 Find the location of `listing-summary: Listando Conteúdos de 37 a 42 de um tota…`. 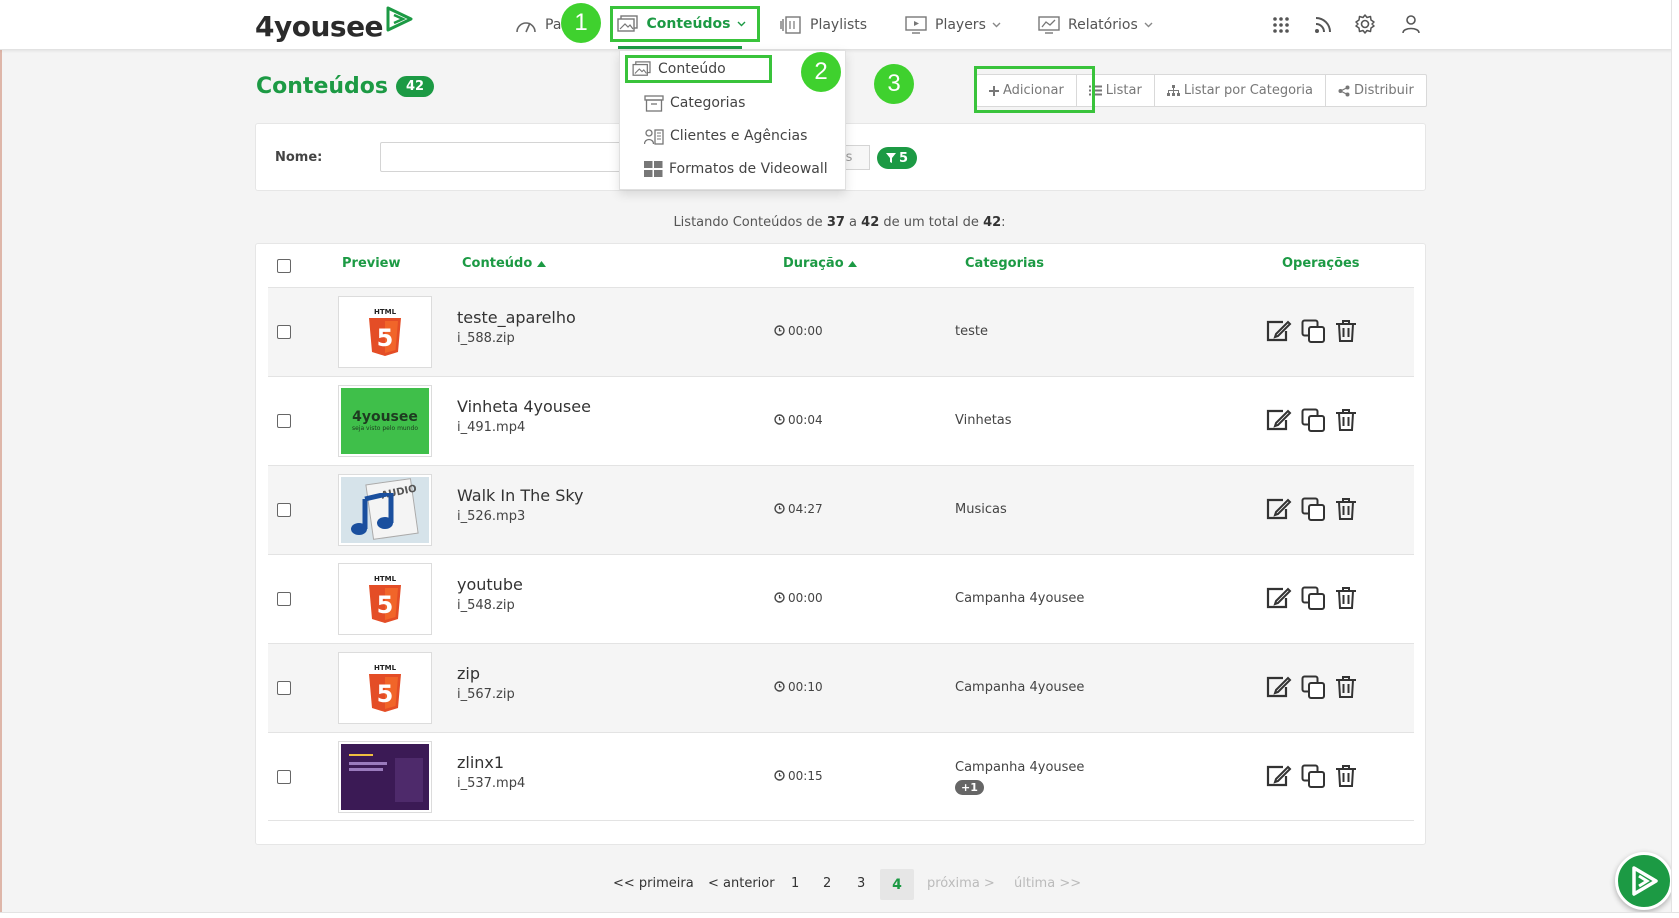

listing-summary: Listando Conteúdos de 37 a 42 de um tota… is located at coordinates (839, 222).